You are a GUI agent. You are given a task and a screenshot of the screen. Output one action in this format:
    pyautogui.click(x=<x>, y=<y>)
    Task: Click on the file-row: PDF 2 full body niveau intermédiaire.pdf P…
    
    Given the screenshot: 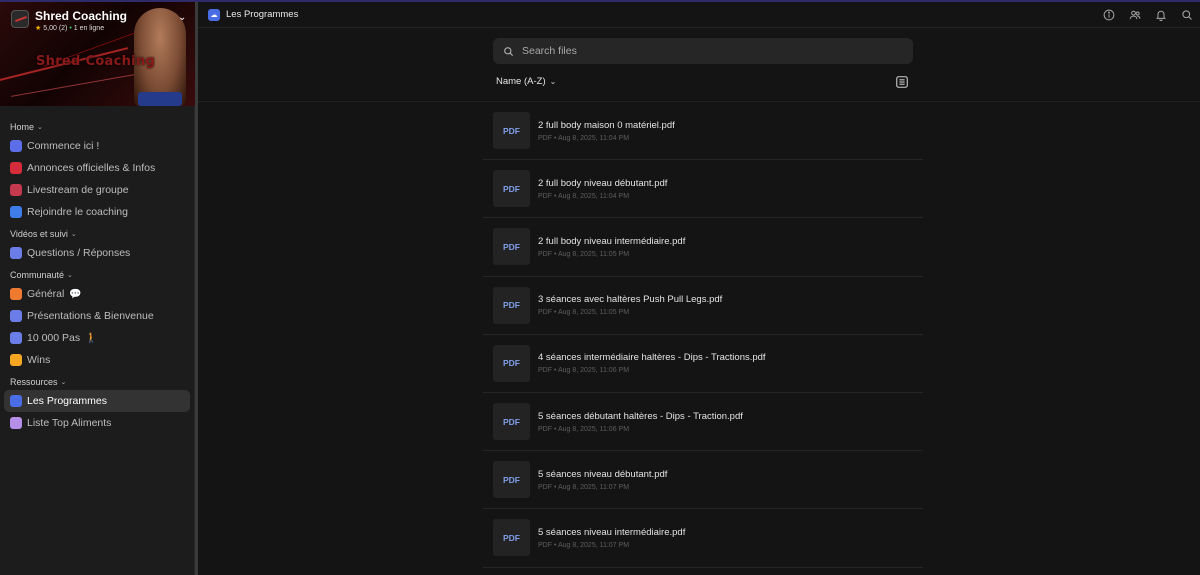 What is the action you would take?
    pyautogui.click(x=703, y=247)
    